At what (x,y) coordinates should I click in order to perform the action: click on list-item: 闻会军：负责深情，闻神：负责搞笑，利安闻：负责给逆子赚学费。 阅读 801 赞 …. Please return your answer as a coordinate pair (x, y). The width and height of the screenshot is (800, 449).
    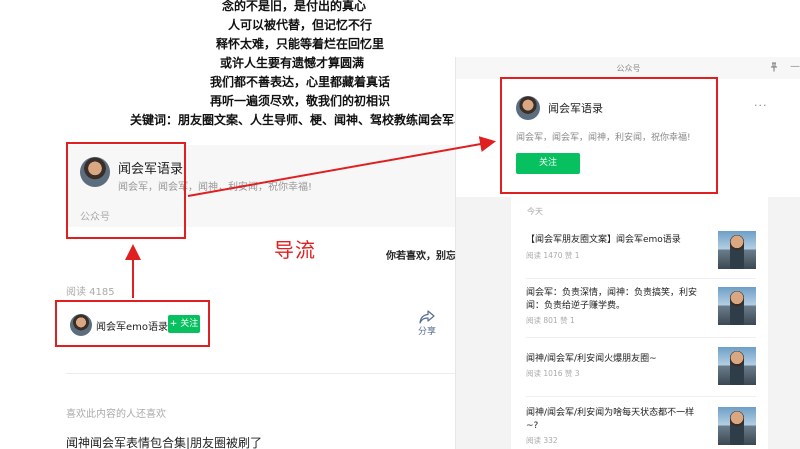
    Looking at the image, I should click on (641, 307).